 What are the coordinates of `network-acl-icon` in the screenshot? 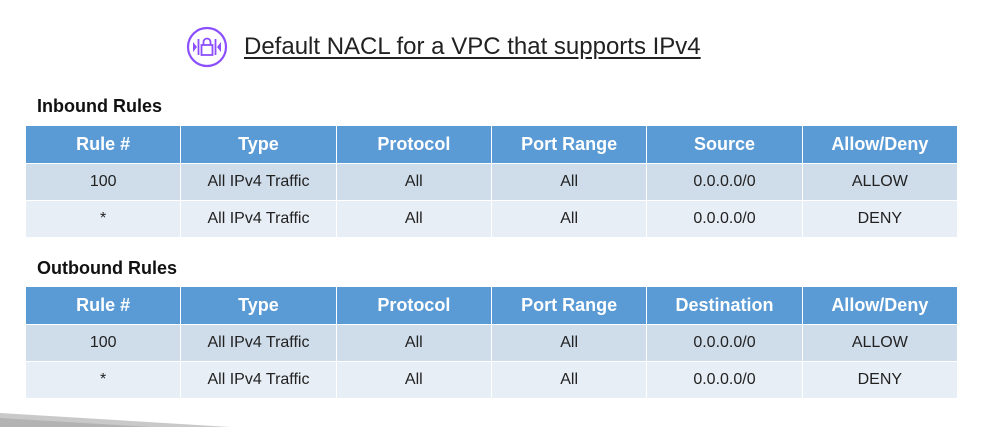 It's located at (207, 47).